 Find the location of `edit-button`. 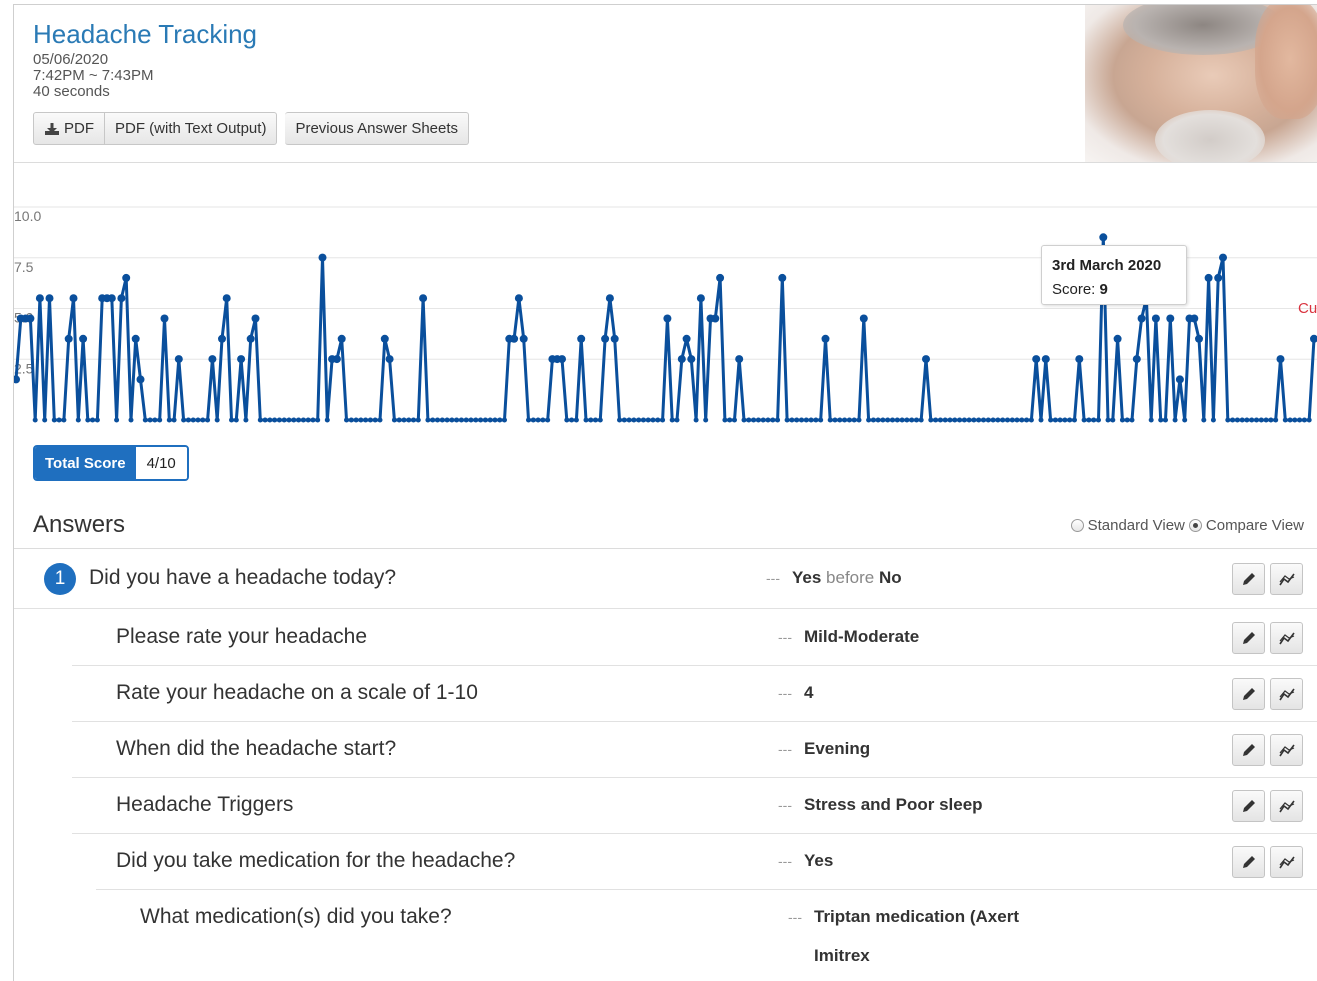

edit-button is located at coordinates (1248, 862).